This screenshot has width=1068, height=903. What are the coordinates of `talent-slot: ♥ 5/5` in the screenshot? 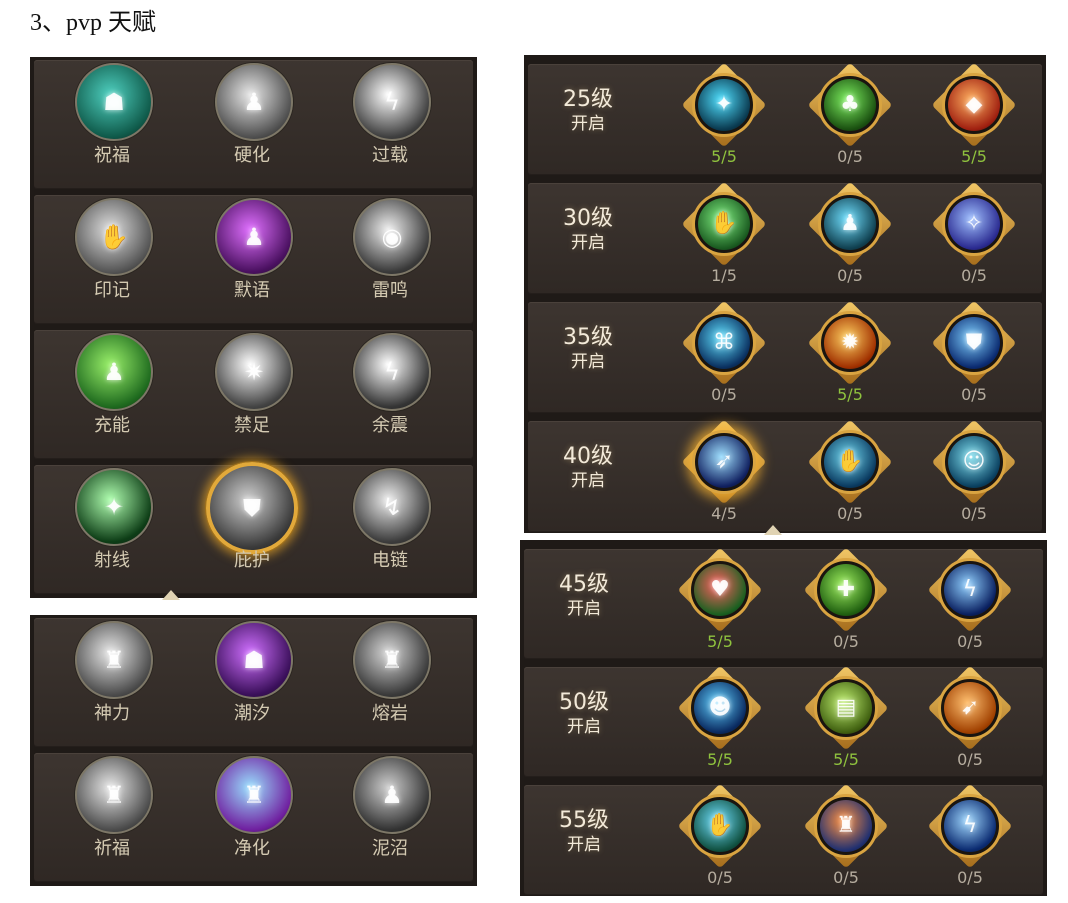 It's located at (720, 599).